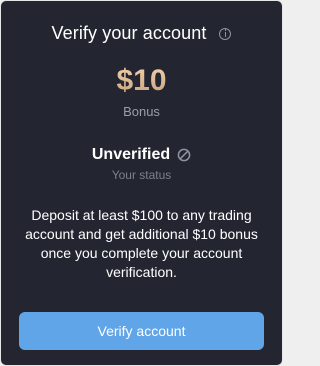 This screenshot has width=320, height=366. What do you see at coordinates (141, 111) in the screenshot?
I see `bonus-label: Bonus` at bounding box center [141, 111].